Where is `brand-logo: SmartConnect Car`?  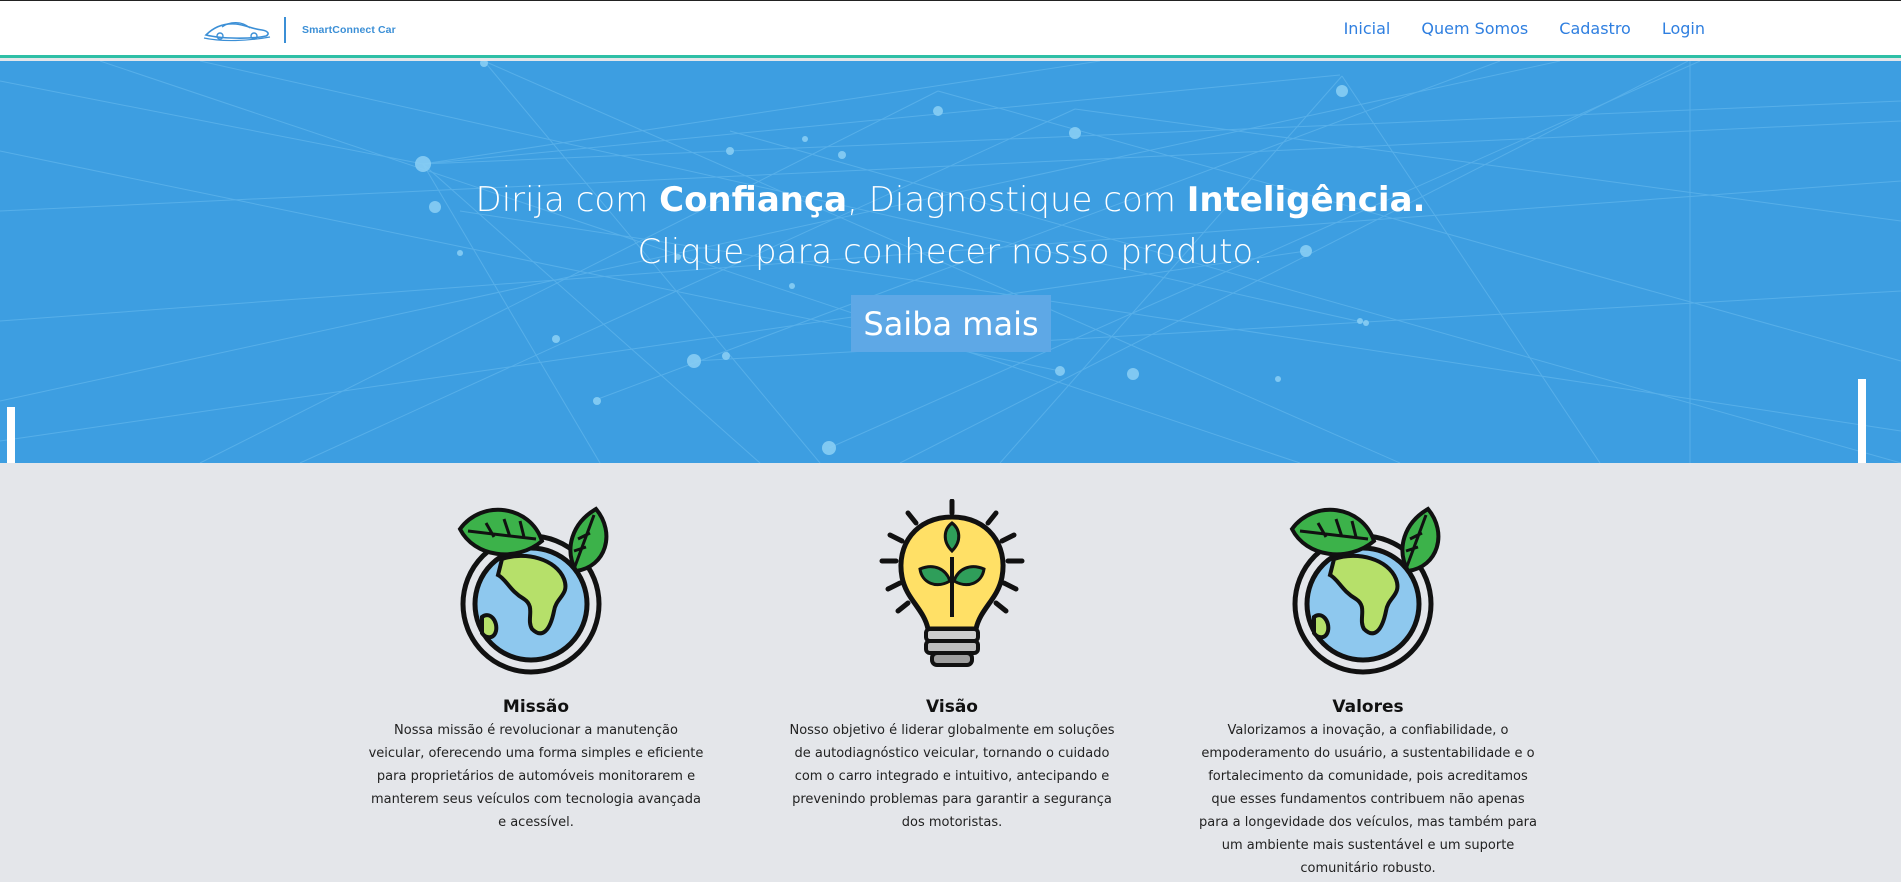 brand-logo: SmartConnect Car is located at coordinates (299, 30).